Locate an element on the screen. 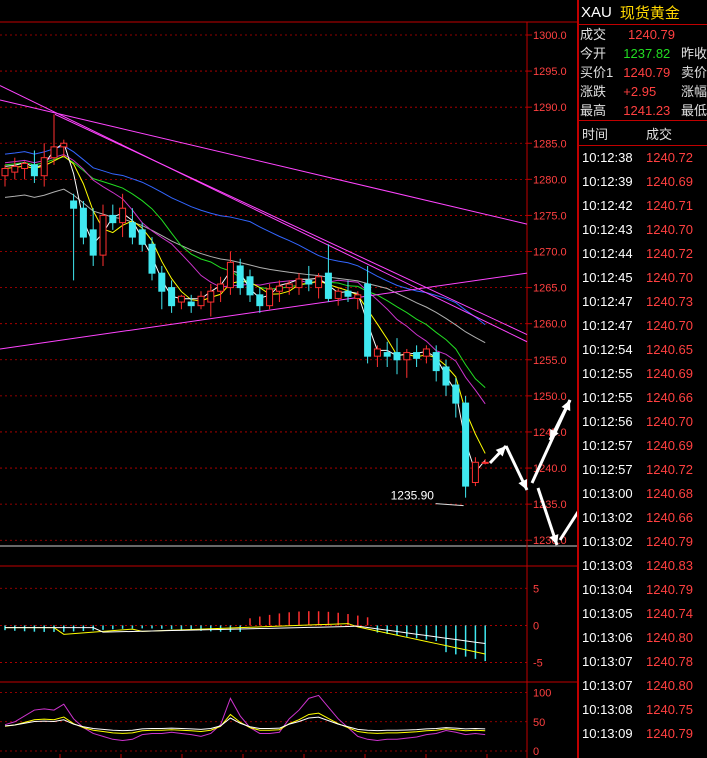  symbol-code: XAU is located at coordinates (596, 12).